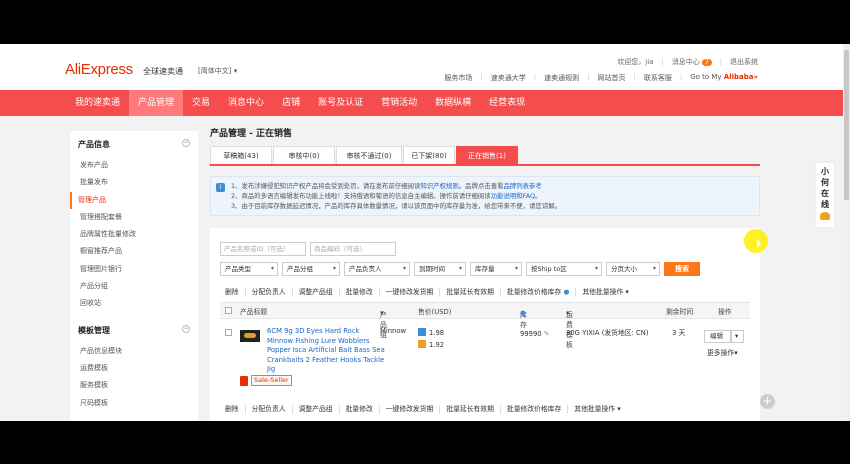 Image resolution: width=850 pixels, height=464 pixels. What do you see at coordinates (508, 78) in the screenshot?
I see `link-university: 速卖通大学` at bounding box center [508, 78].